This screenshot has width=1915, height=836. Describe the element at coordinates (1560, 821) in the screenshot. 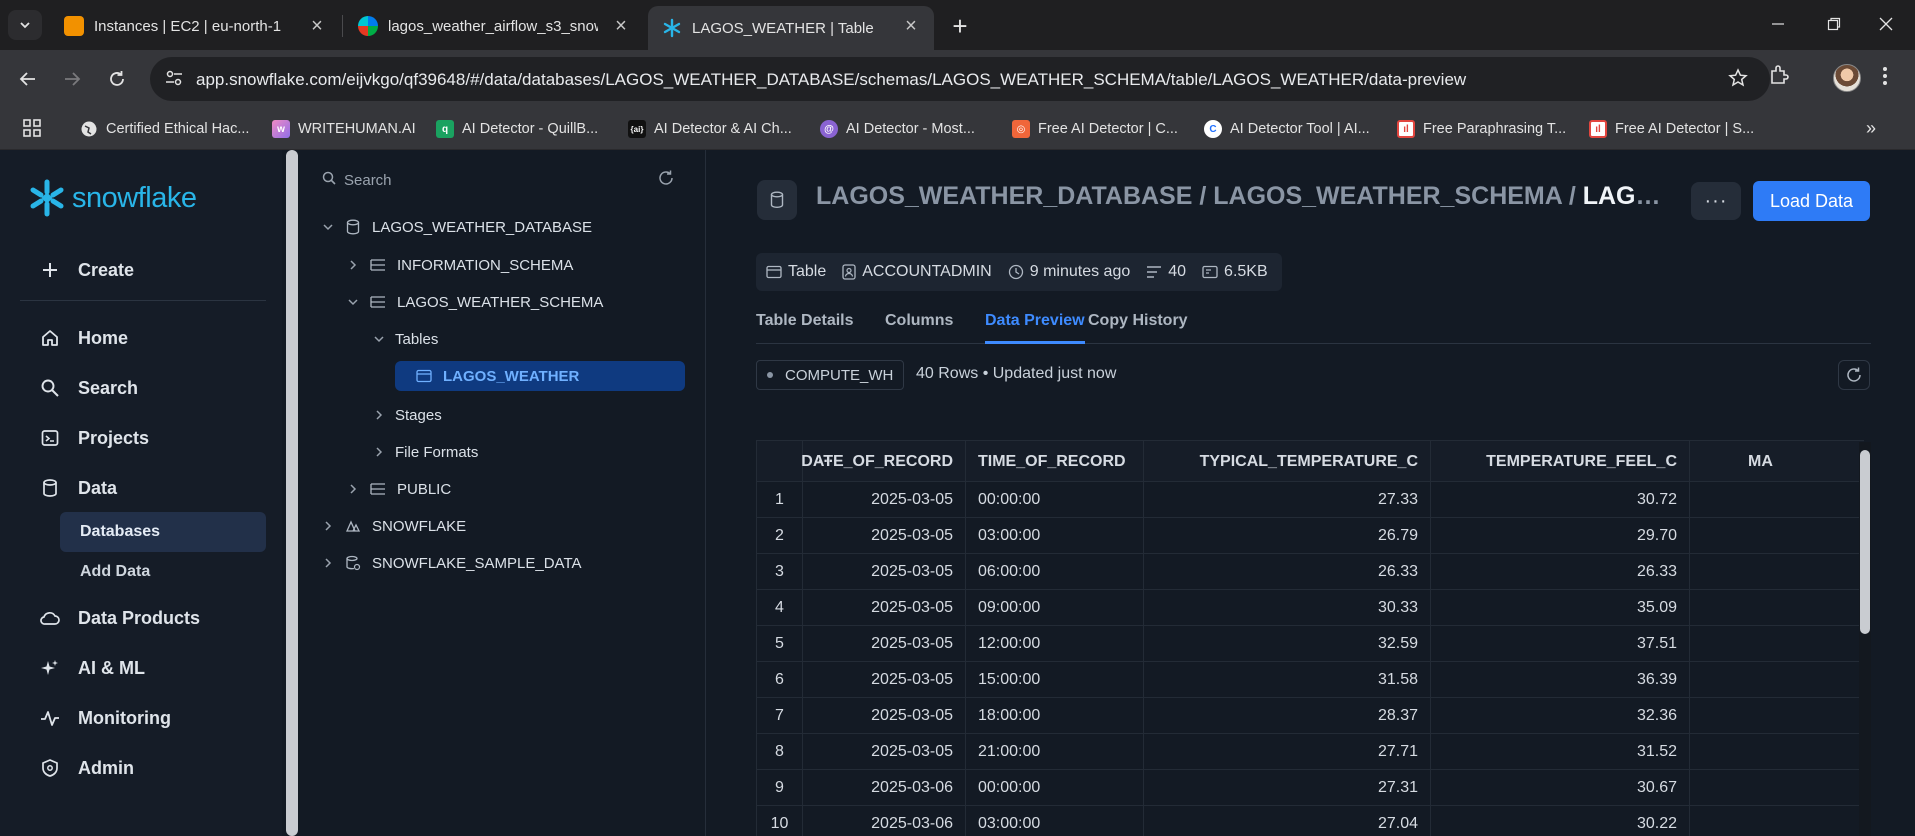

I see `table-cell: 30.22` at that location.